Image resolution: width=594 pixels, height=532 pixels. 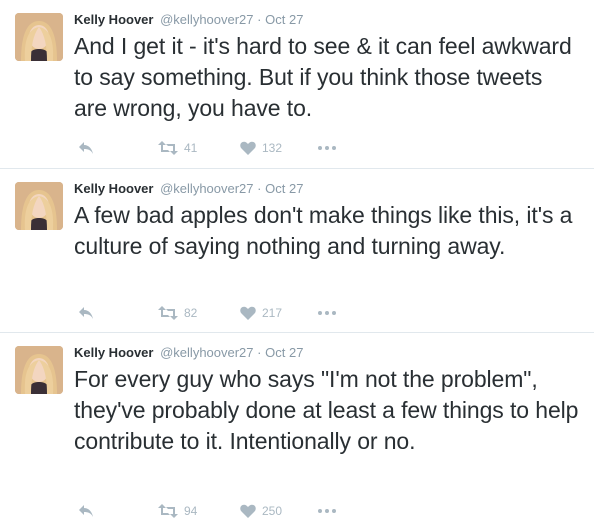 I want to click on retweet-button: 94, so click(x=177, y=511).